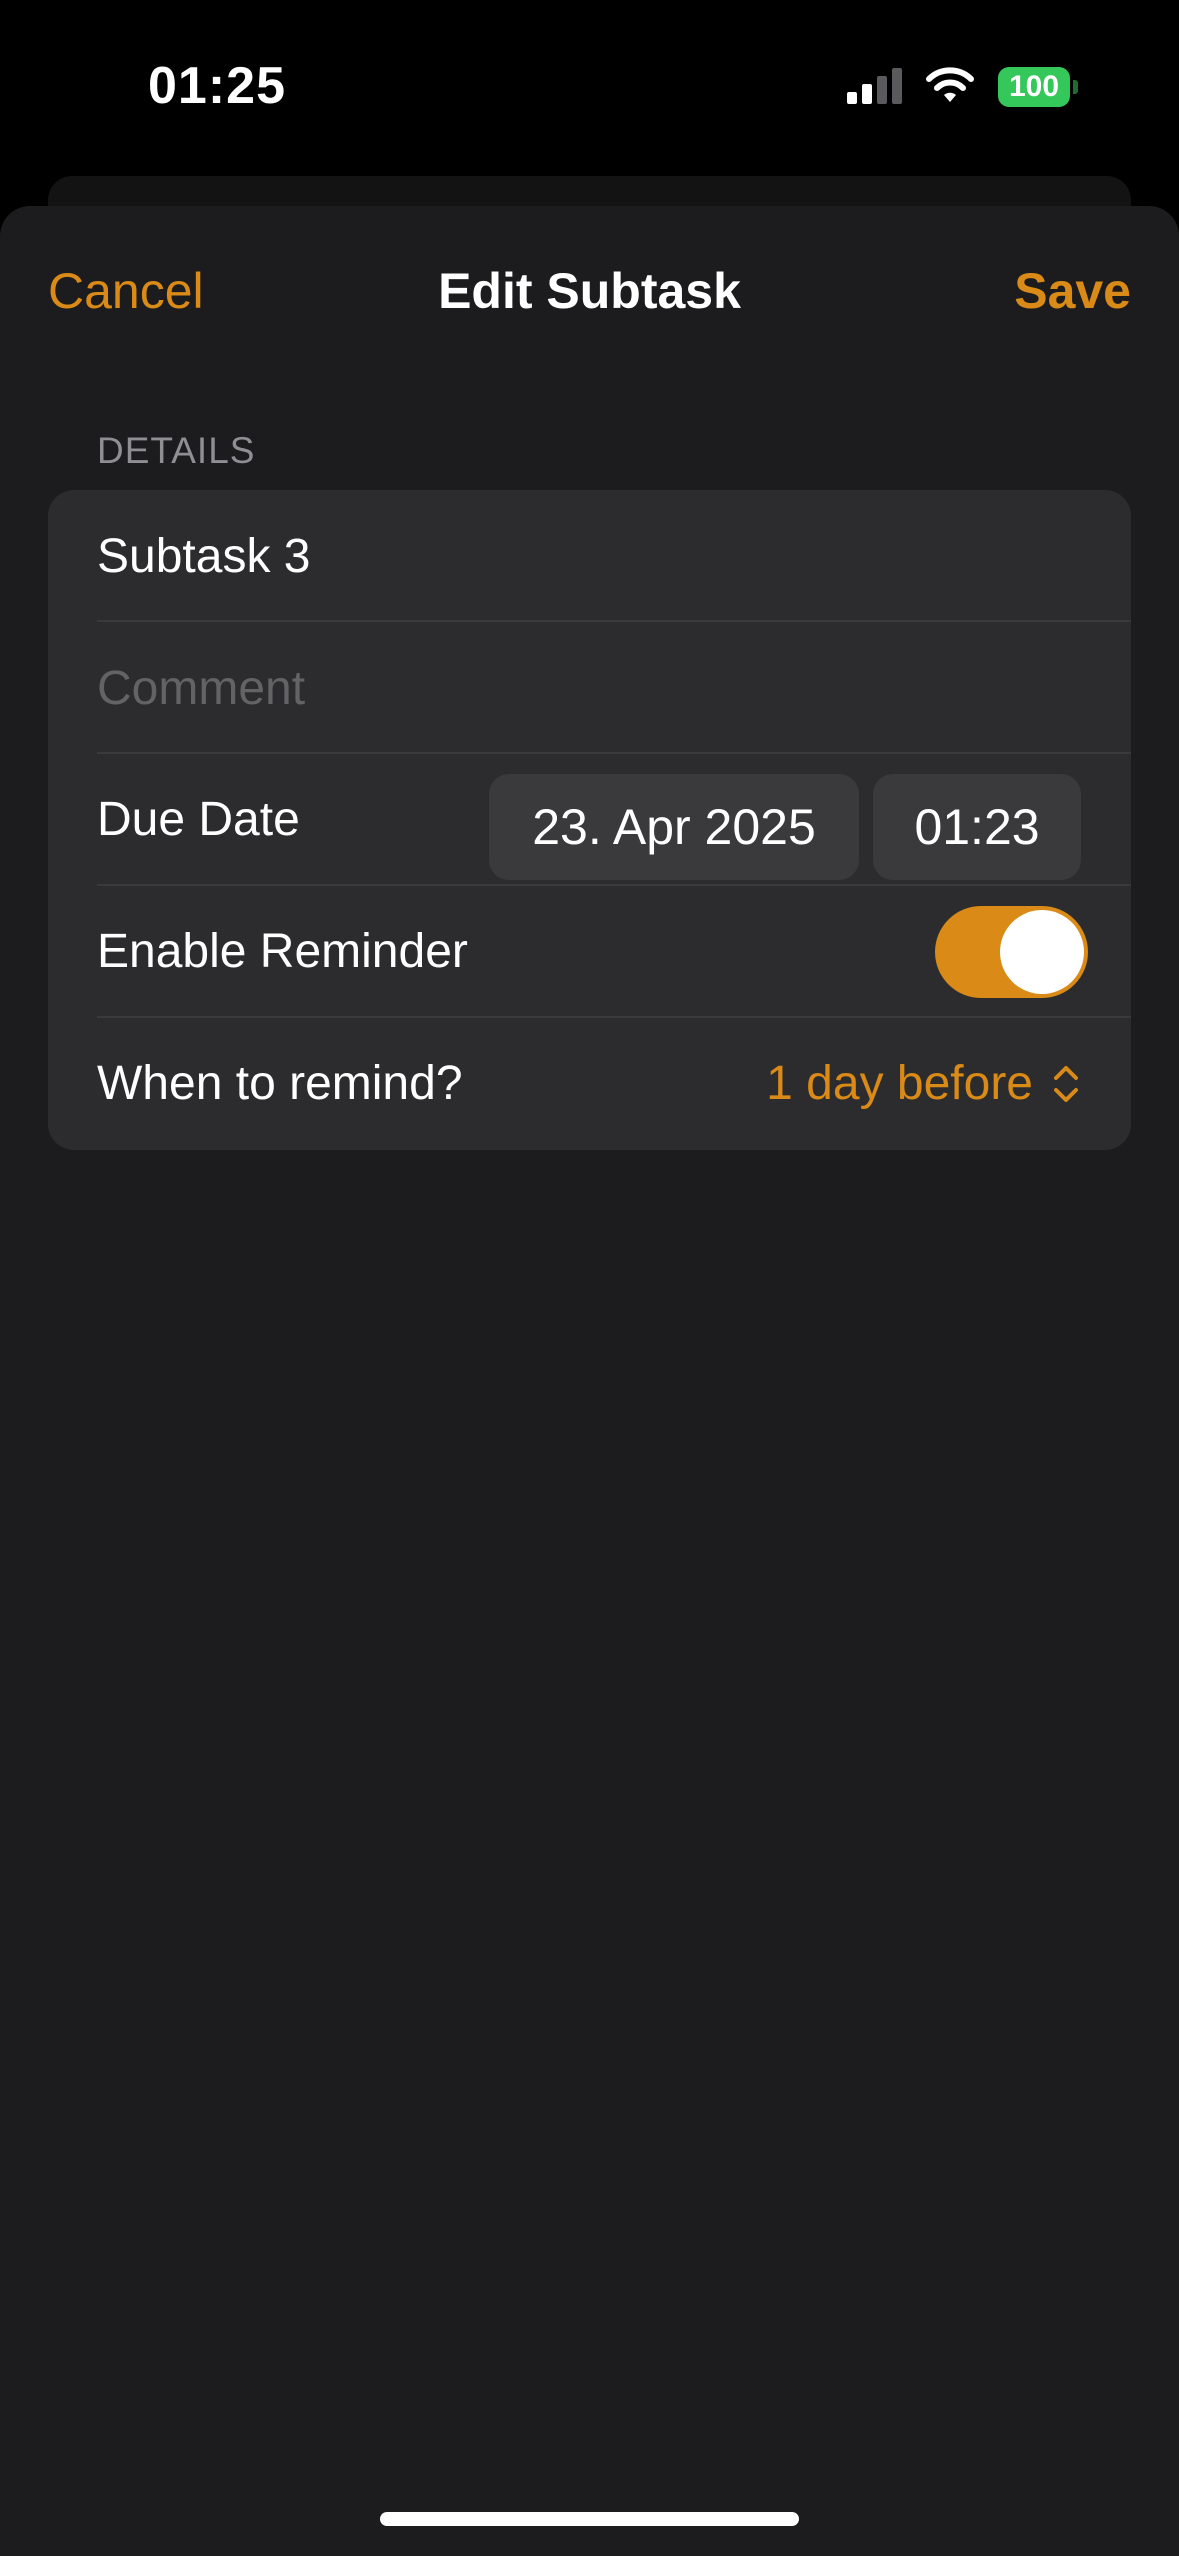 Image resolution: width=1179 pixels, height=2556 pixels. I want to click on remind-when-picker: 1 day before, so click(923, 1084).